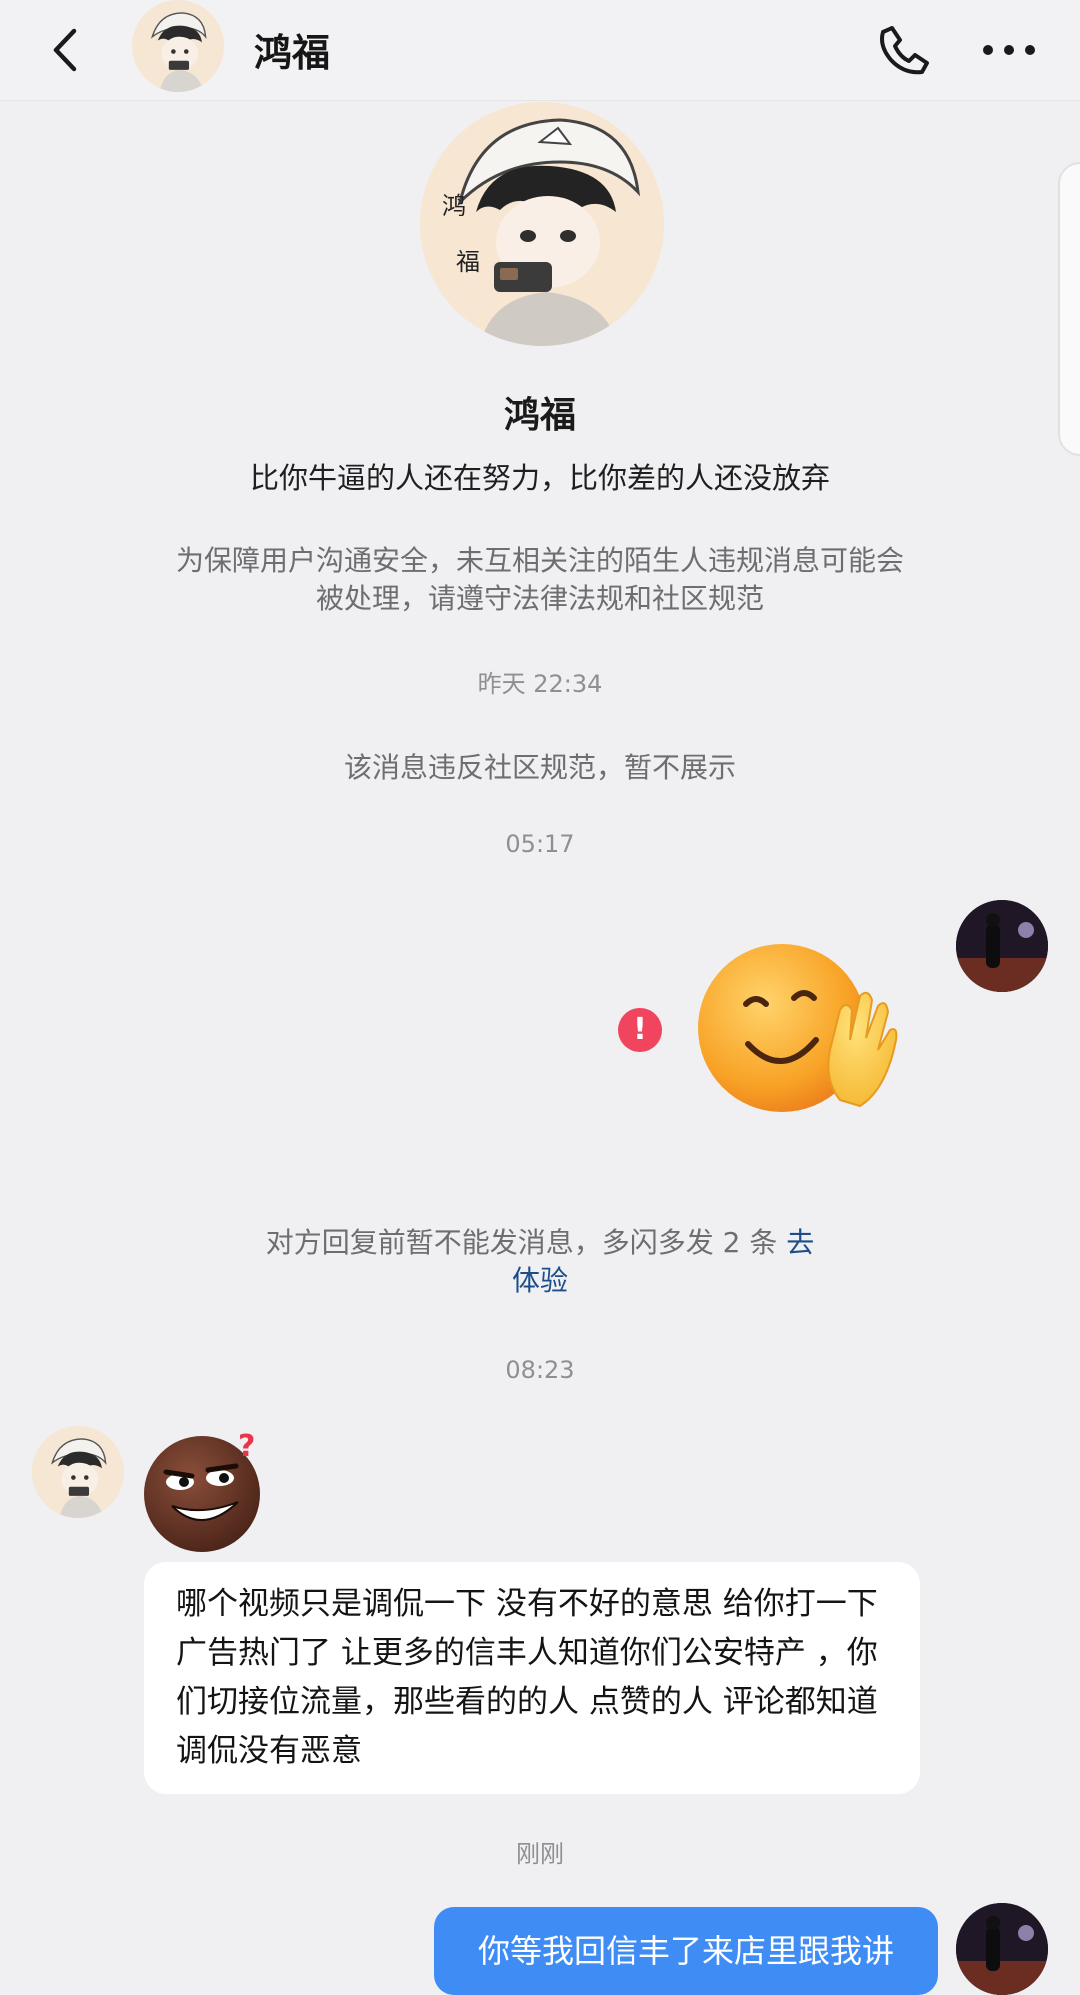 This screenshot has width=1080, height=1995. Describe the element at coordinates (540, 1854) in the screenshot. I see `timestamp: 刚刚` at that location.